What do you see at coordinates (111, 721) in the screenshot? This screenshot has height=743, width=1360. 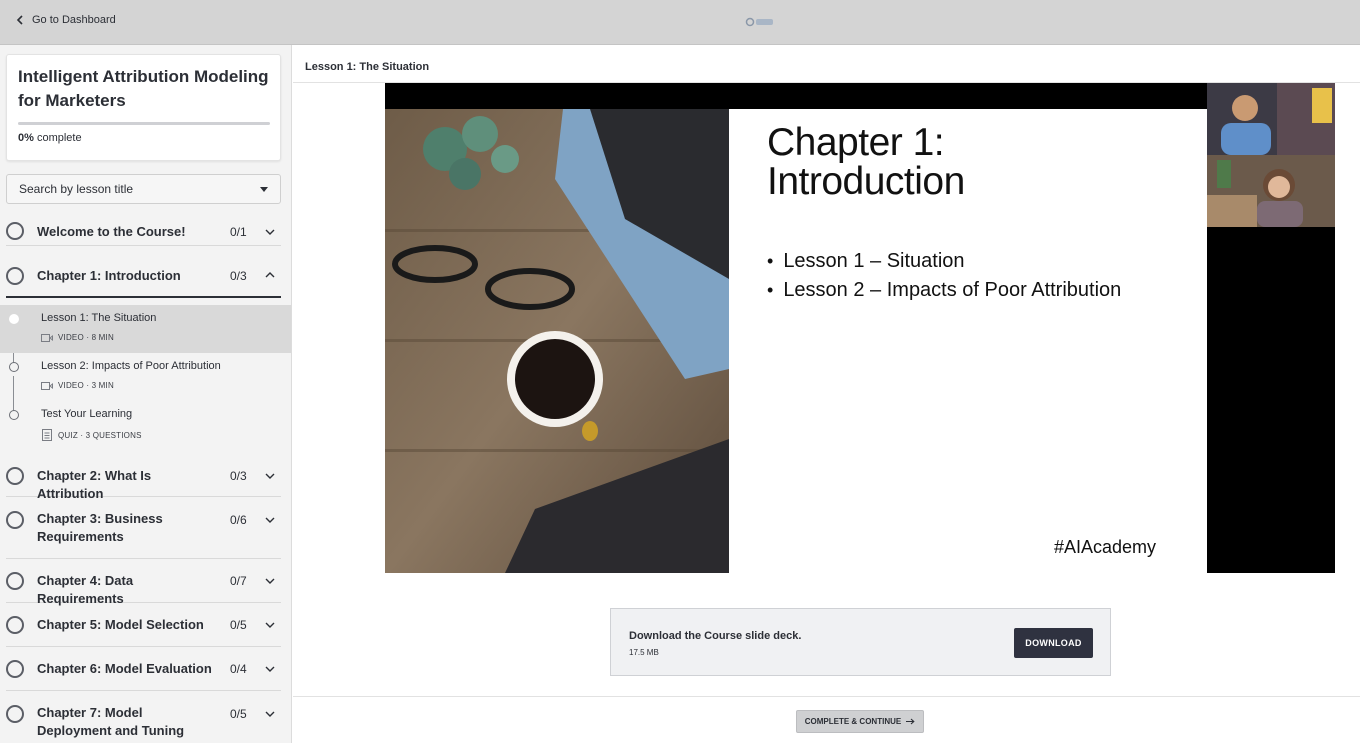 I see `chapter-title: Chapter 7: Model Deployment and Tuning` at bounding box center [111, 721].